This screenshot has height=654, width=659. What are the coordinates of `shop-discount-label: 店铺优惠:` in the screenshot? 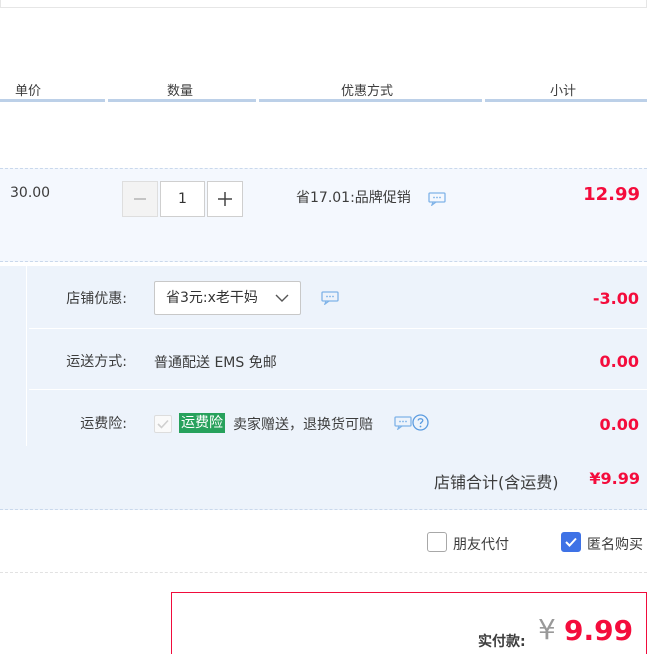 It's located at (96, 299).